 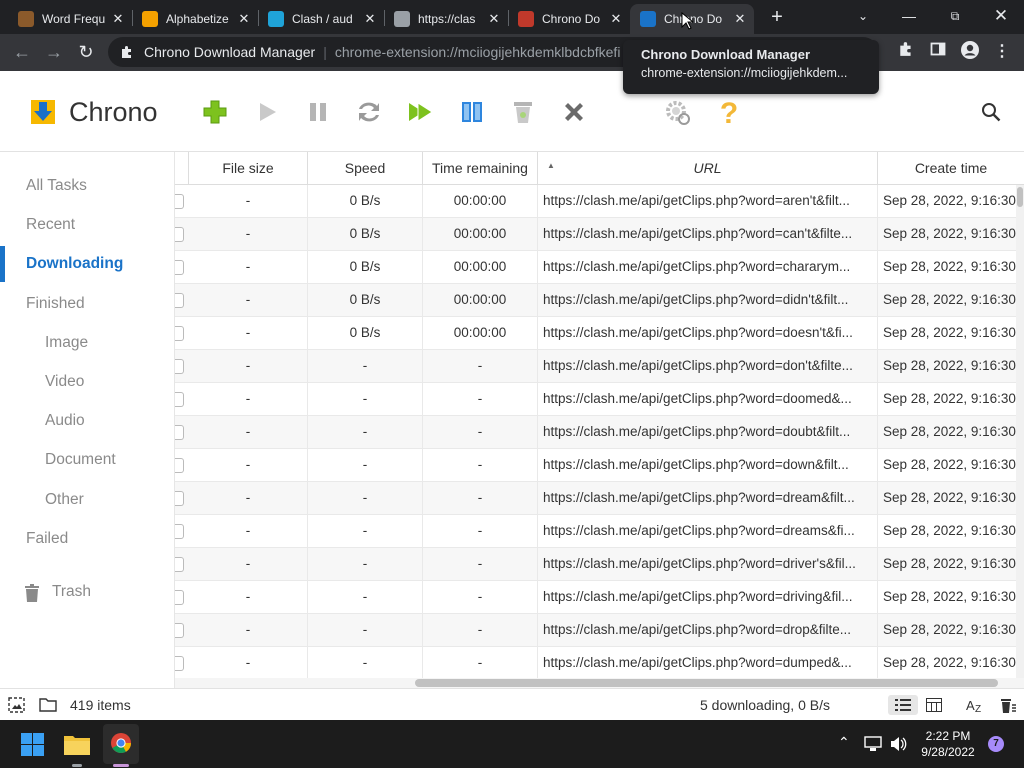 I want to click on pause-icon, so click(x=318, y=112).